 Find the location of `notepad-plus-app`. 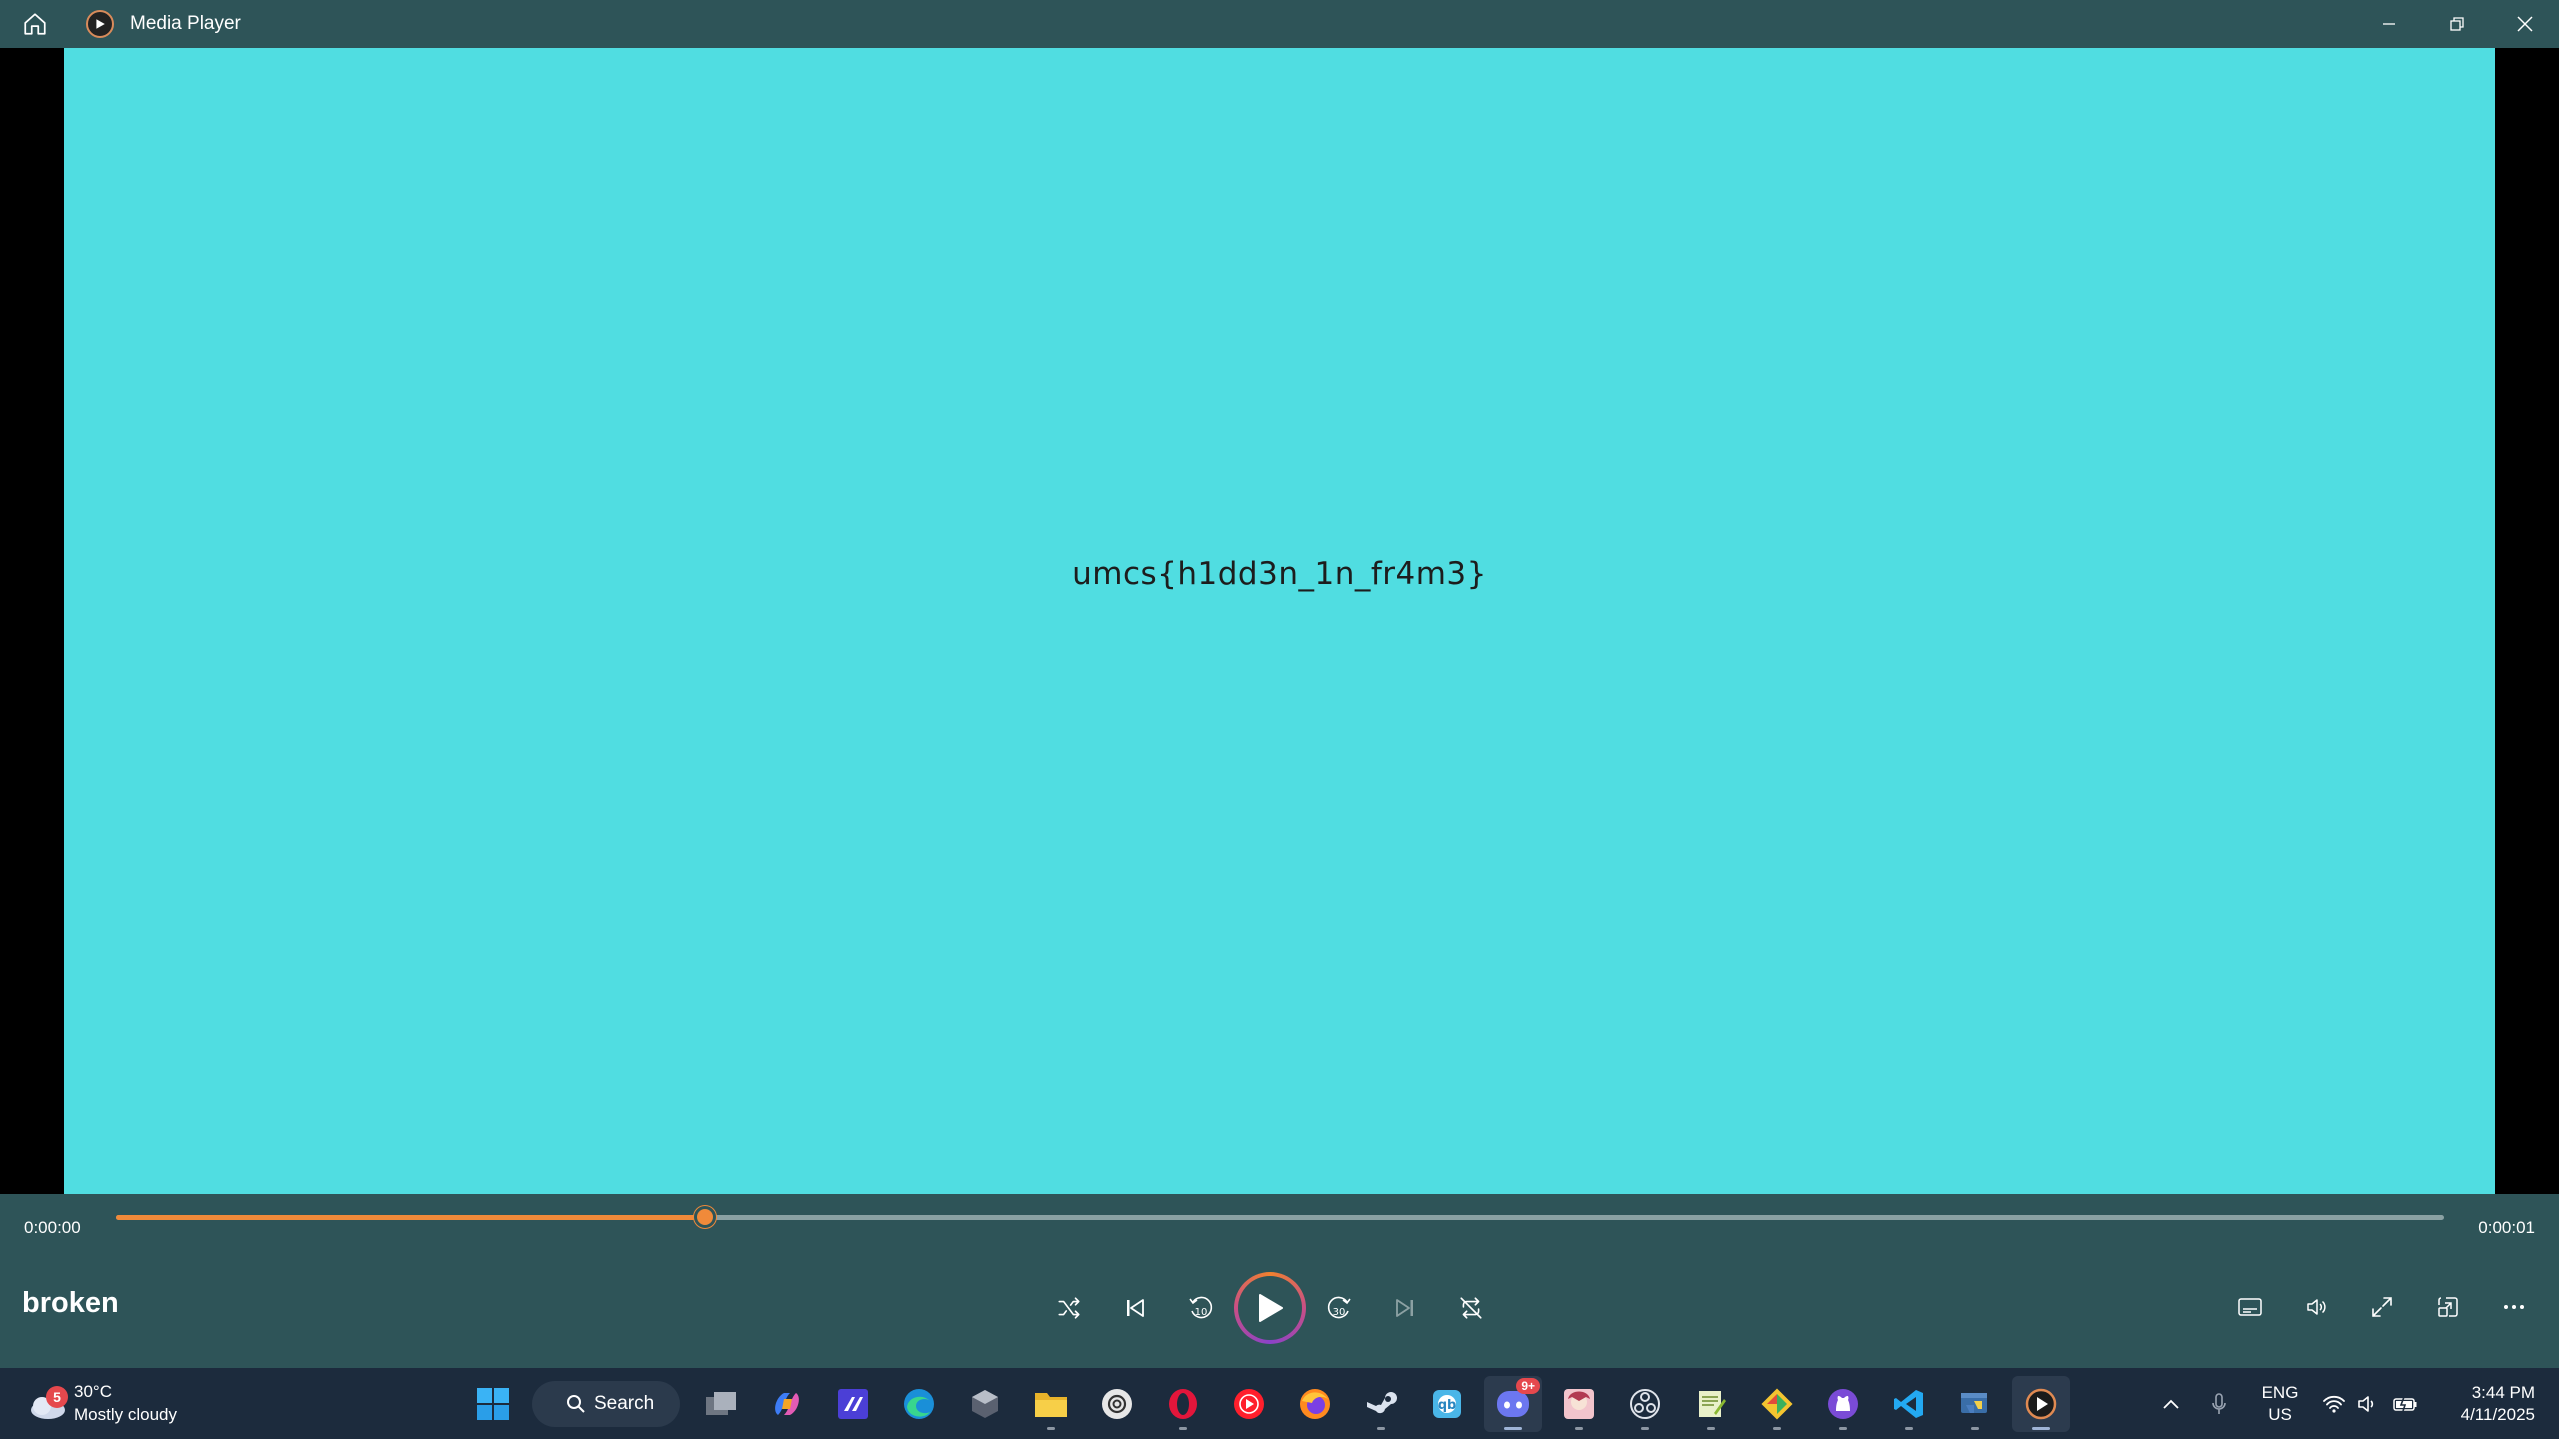

notepad-plus-app is located at coordinates (1711, 1404).